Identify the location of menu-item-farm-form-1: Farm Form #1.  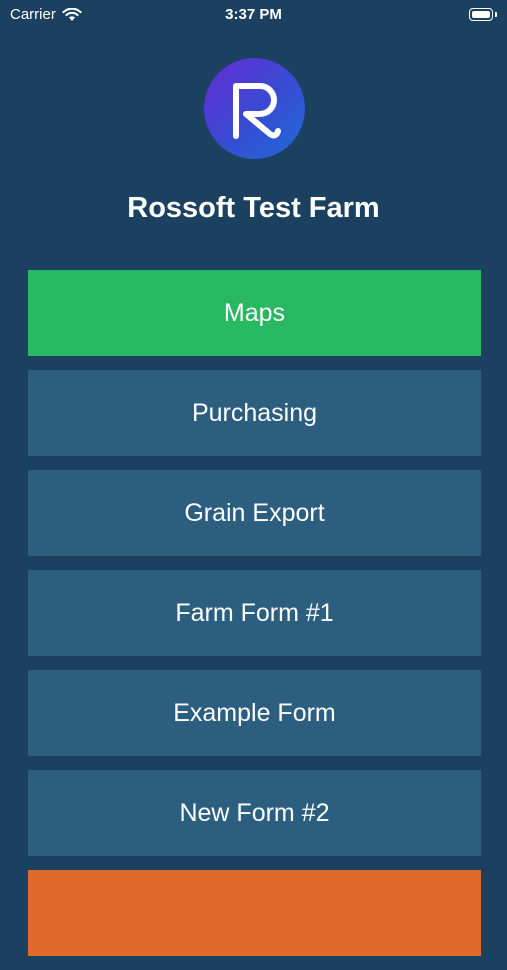
(254, 613).